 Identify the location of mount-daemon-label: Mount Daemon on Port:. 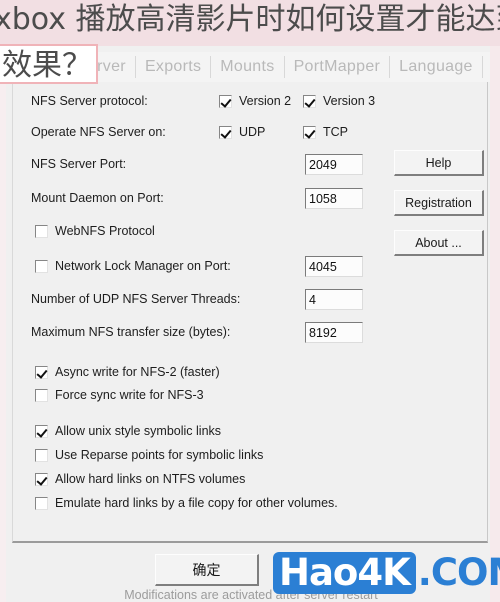
(97, 198).